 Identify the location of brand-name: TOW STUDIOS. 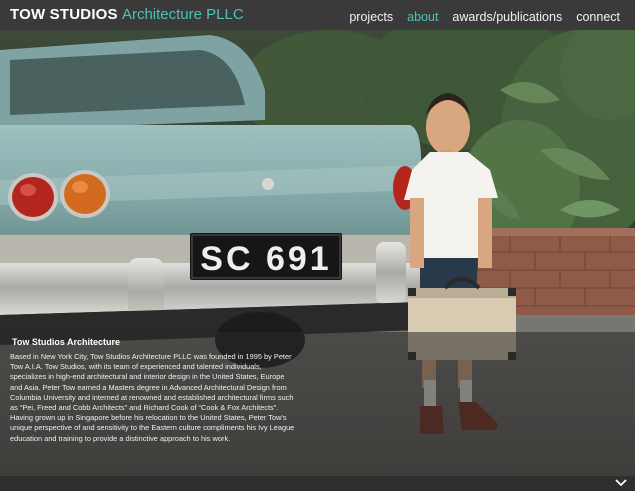
(64, 14).